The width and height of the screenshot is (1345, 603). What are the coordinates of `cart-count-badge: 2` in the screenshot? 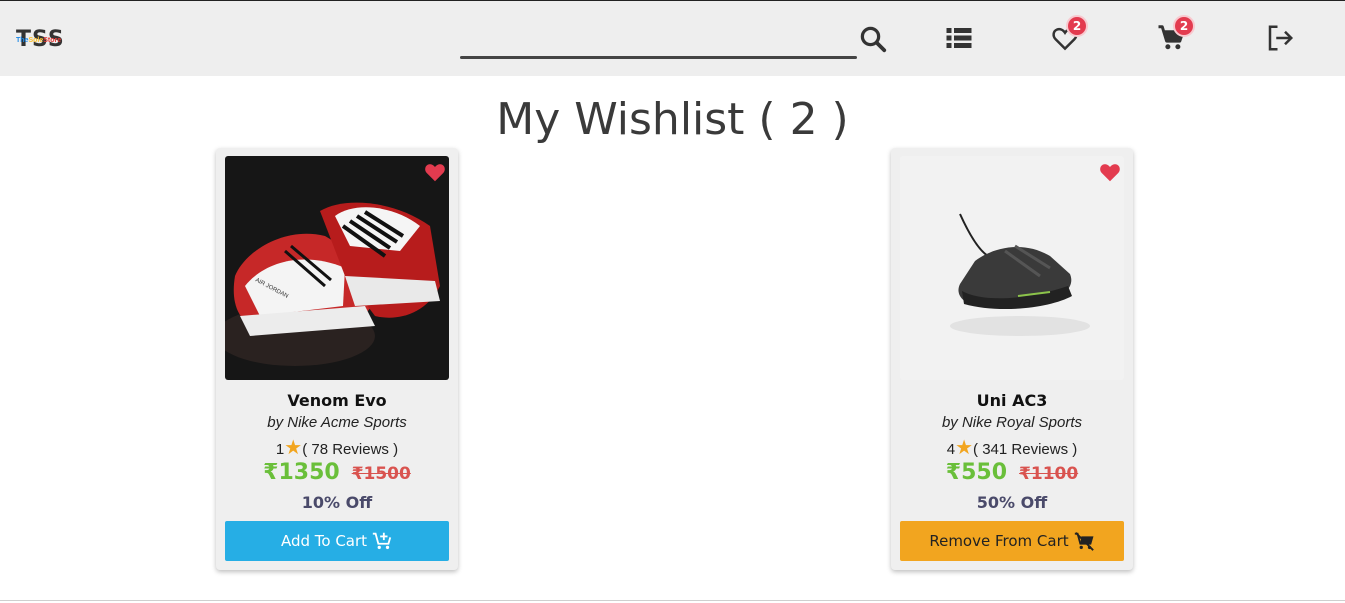 It's located at (1184, 26).